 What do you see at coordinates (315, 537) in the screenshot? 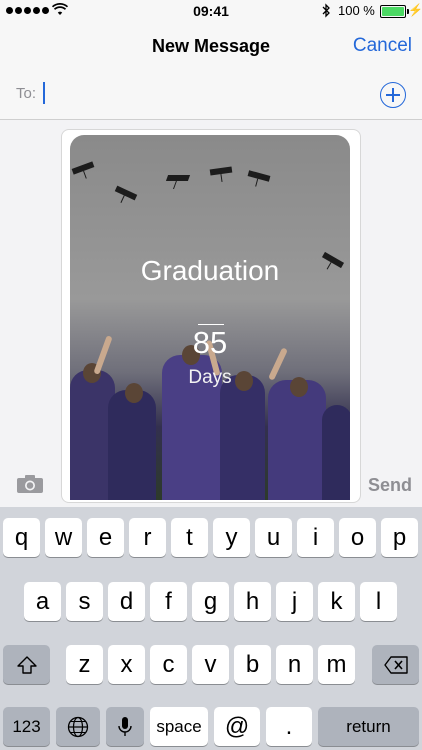
I see `key-i: i` at bounding box center [315, 537].